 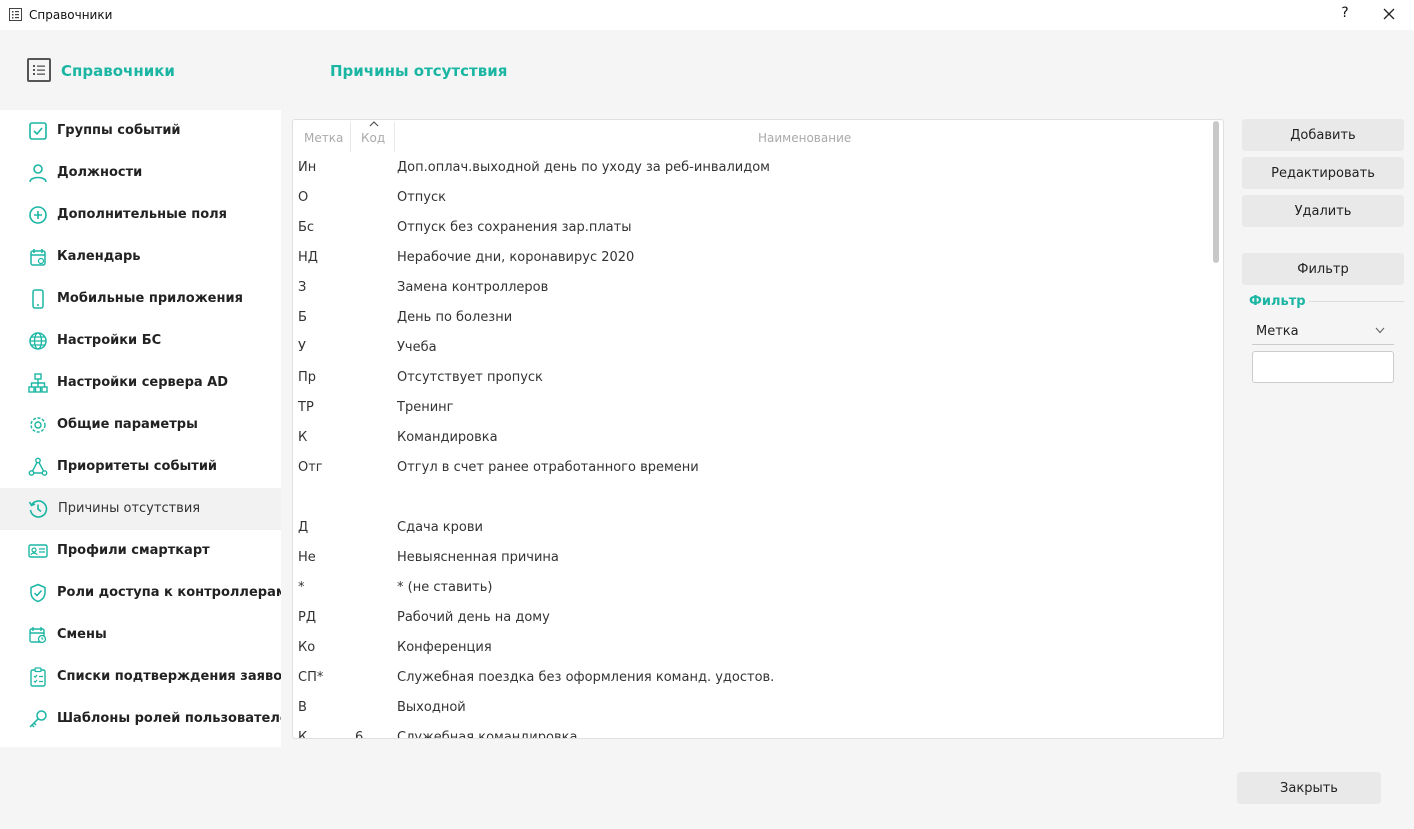 I want to click on list-icon, so click(x=15, y=14).